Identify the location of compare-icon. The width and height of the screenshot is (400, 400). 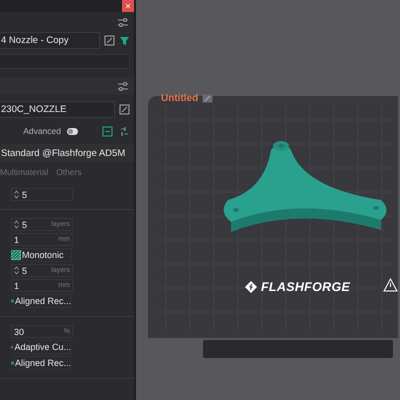
(124, 131).